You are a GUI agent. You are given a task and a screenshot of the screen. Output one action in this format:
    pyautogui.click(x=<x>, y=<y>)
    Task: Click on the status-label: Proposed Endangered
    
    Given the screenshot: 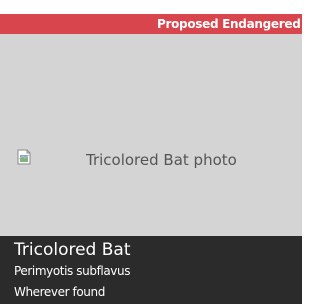 What is the action you would take?
    pyautogui.click(x=229, y=24)
    